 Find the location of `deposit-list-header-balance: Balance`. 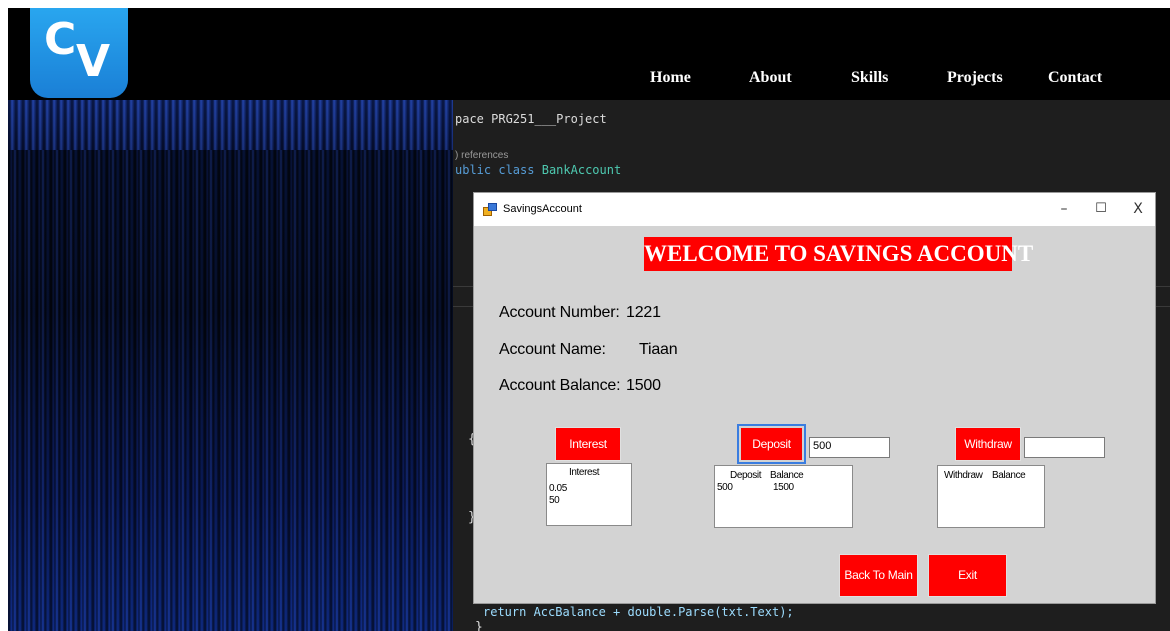

deposit-list-header-balance: Balance is located at coordinates (787, 475).